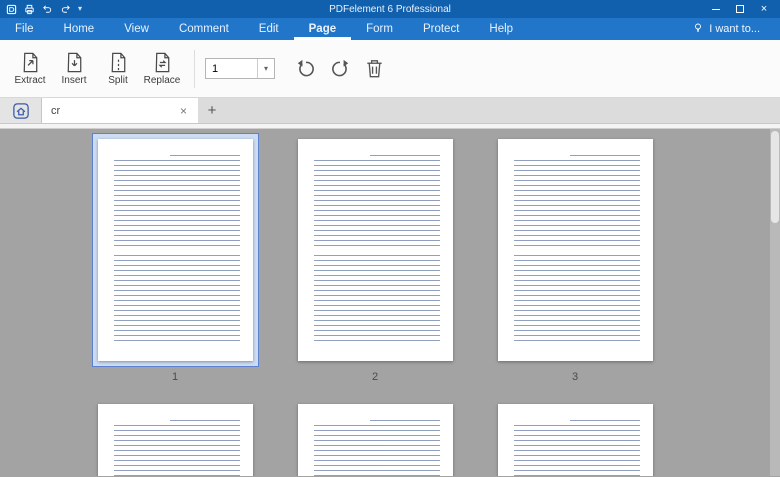 The image size is (780, 477). What do you see at coordinates (74, 62) in the screenshot?
I see `insert-icon` at bounding box center [74, 62].